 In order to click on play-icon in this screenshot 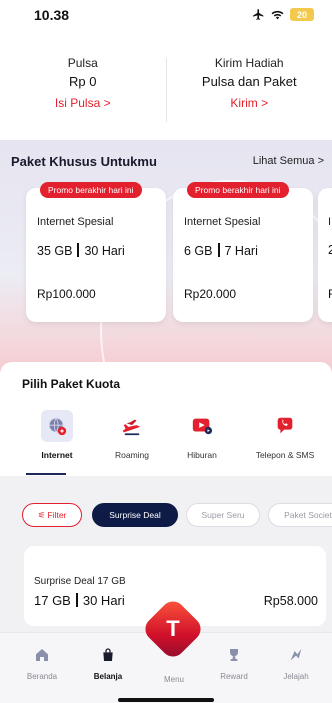, I will do `click(202, 426)`.